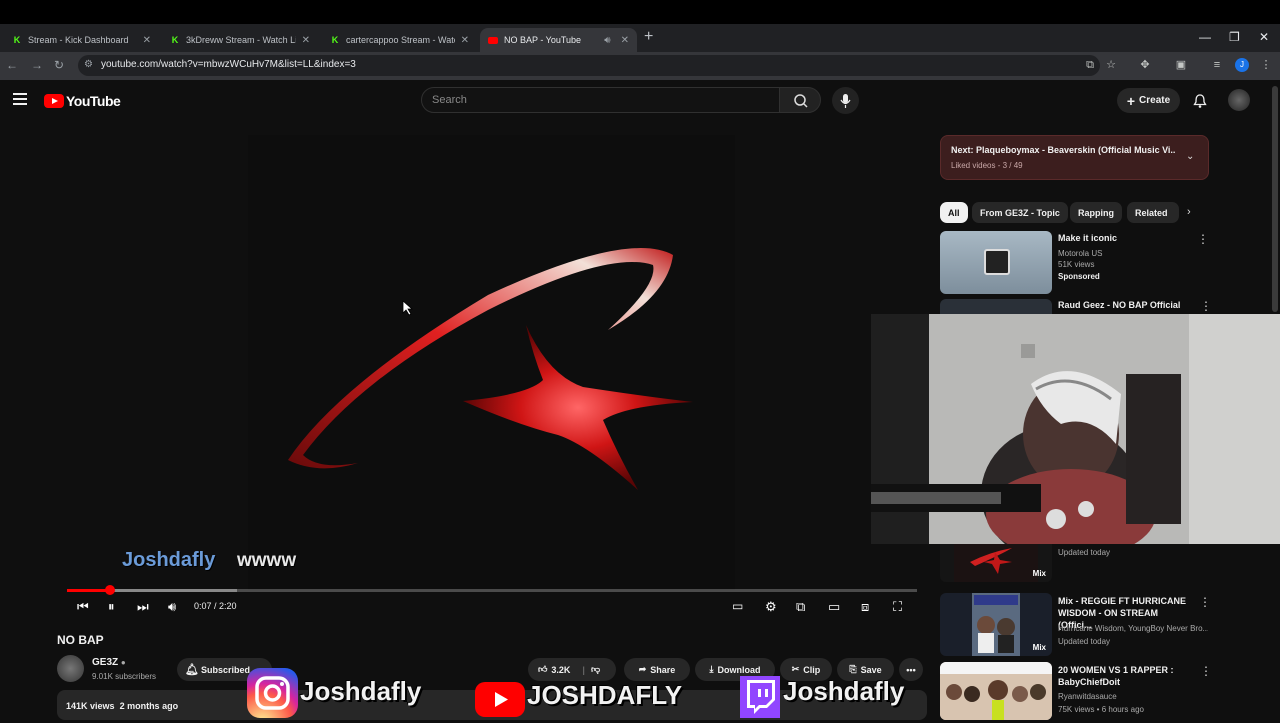  Describe the element at coordinates (600, 100) in the screenshot. I see `search-input: Search` at that location.